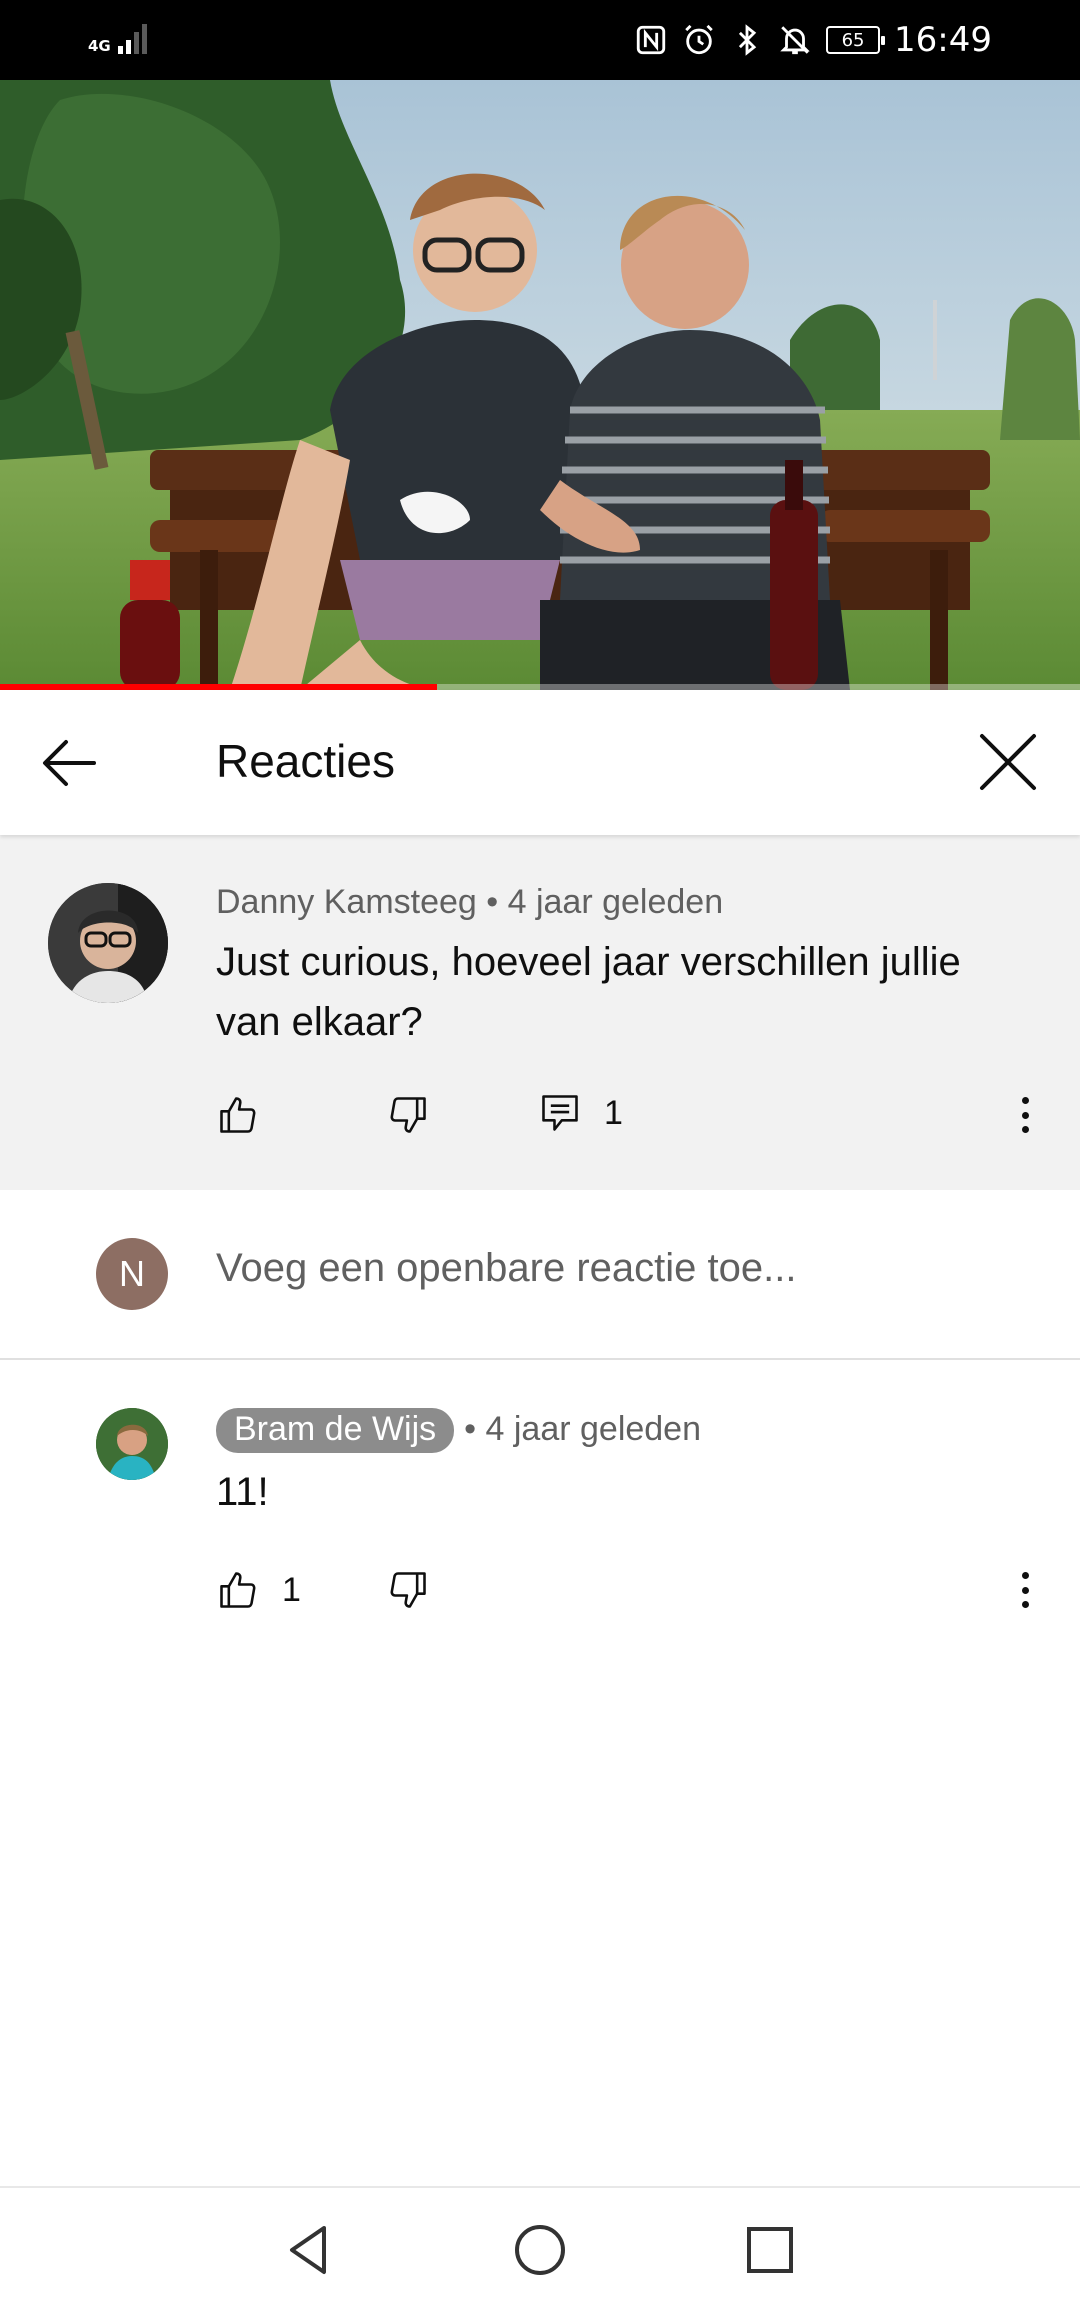 This screenshot has height=2312, width=1080. What do you see at coordinates (458, 1430) in the screenshot?
I see `reply-meta: Bram de Wijs • 4 jaar geleden` at bounding box center [458, 1430].